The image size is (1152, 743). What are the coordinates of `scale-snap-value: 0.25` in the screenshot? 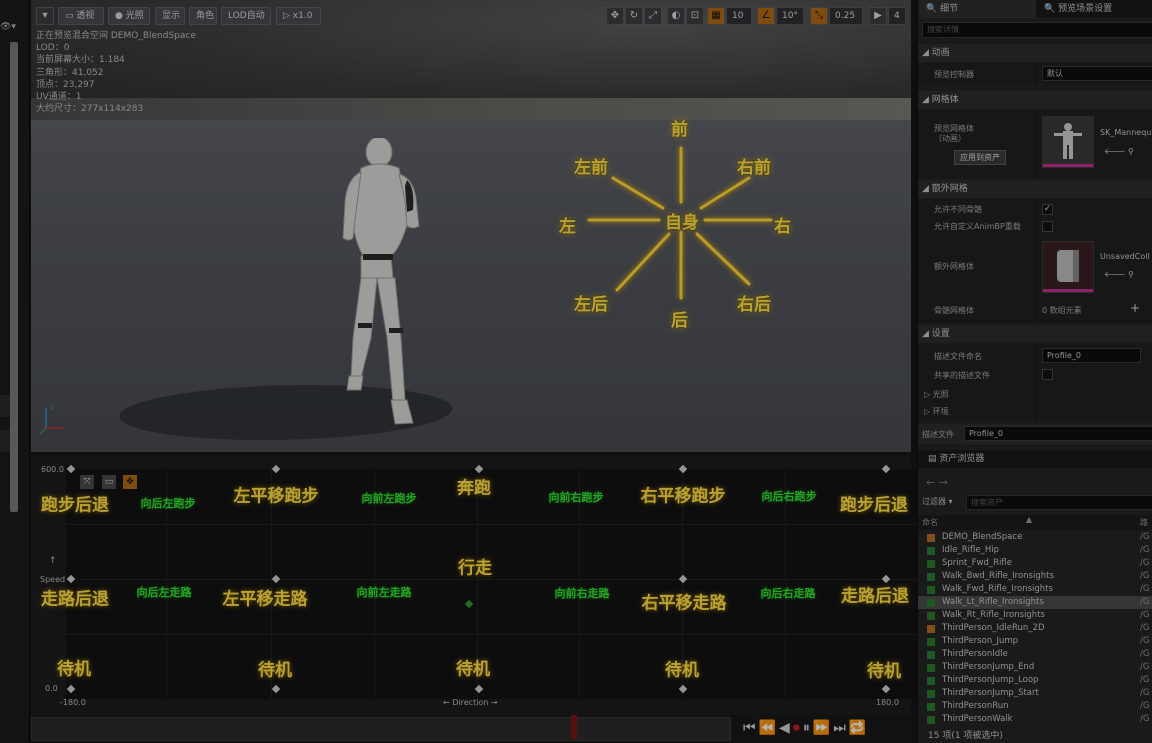 It's located at (846, 16).